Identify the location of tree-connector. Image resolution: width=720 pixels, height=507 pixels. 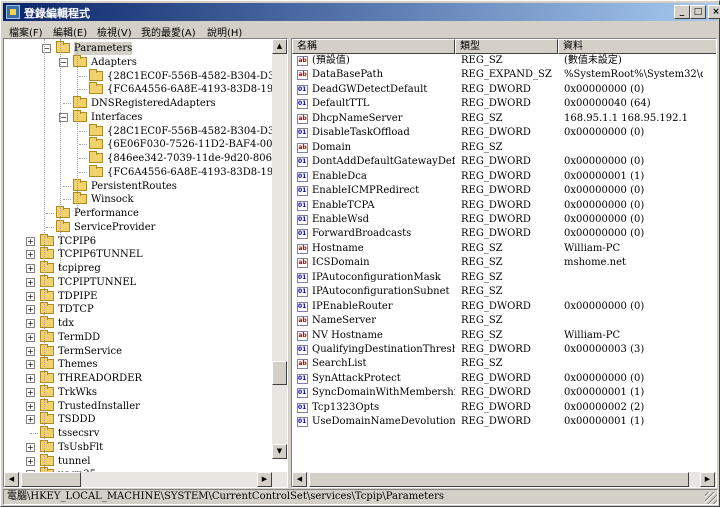
(50, 213).